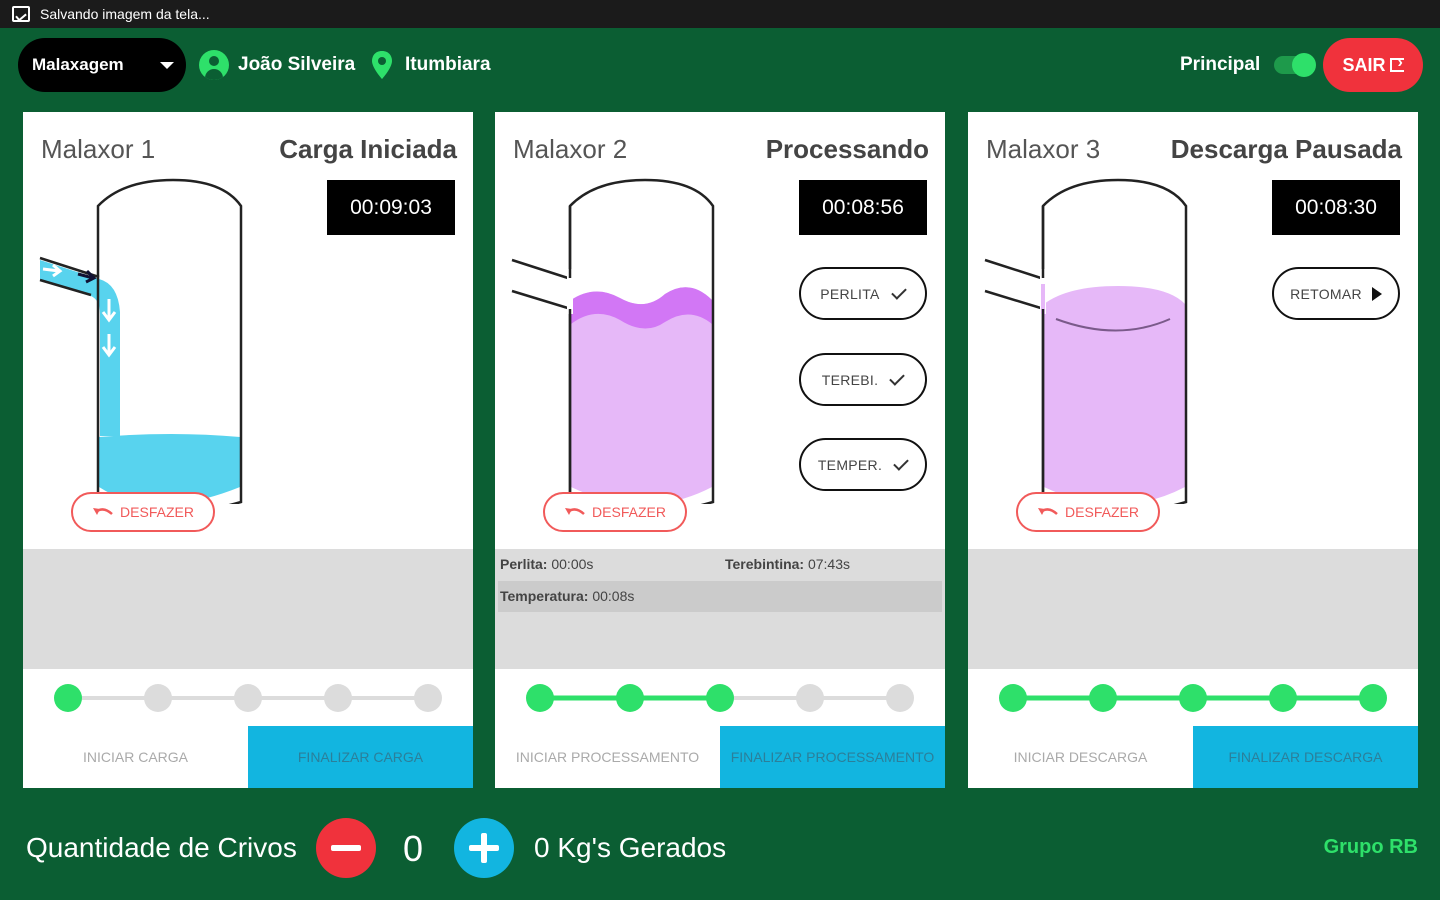 This screenshot has height=900, width=1440. What do you see at coordinates (1286, 149) in the screenshot?
I see `card-state: Descarga Pausada` at bounding box center [1286, 149].